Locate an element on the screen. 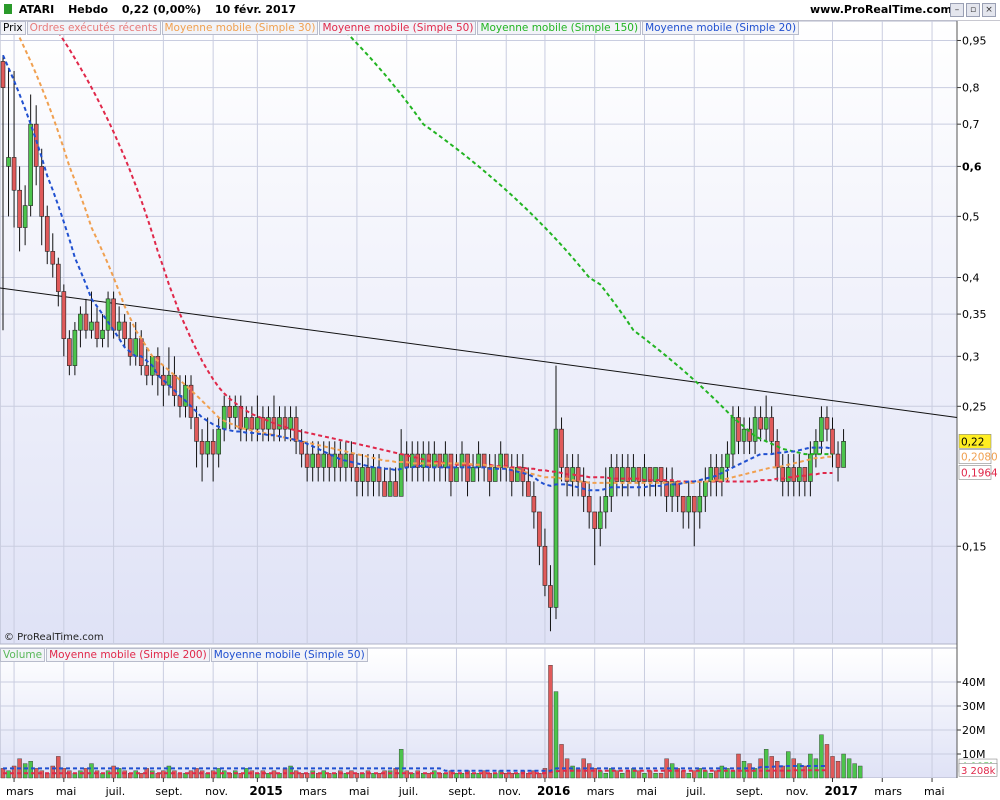  main-legend-item: Moyenne mobile (Simple 20) is located at coordinates (721, 28).